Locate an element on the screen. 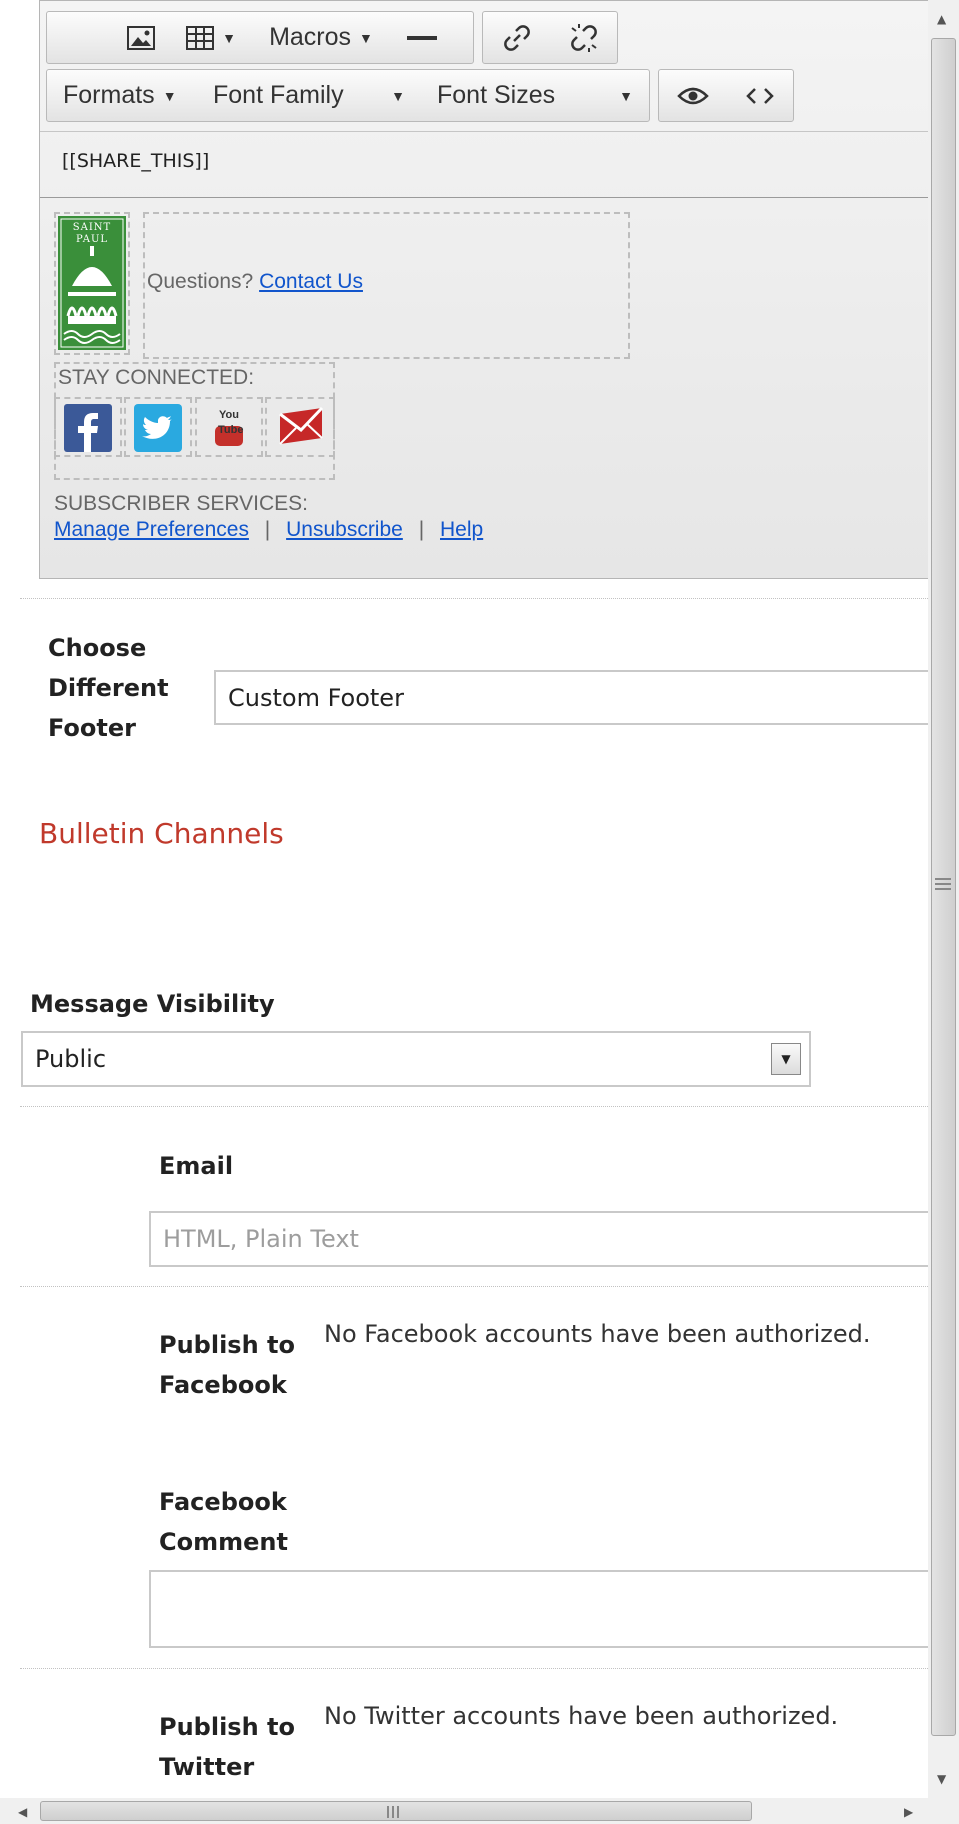 The image size is (959, 1824). facebook-icon is located at coordinates (88, 430).